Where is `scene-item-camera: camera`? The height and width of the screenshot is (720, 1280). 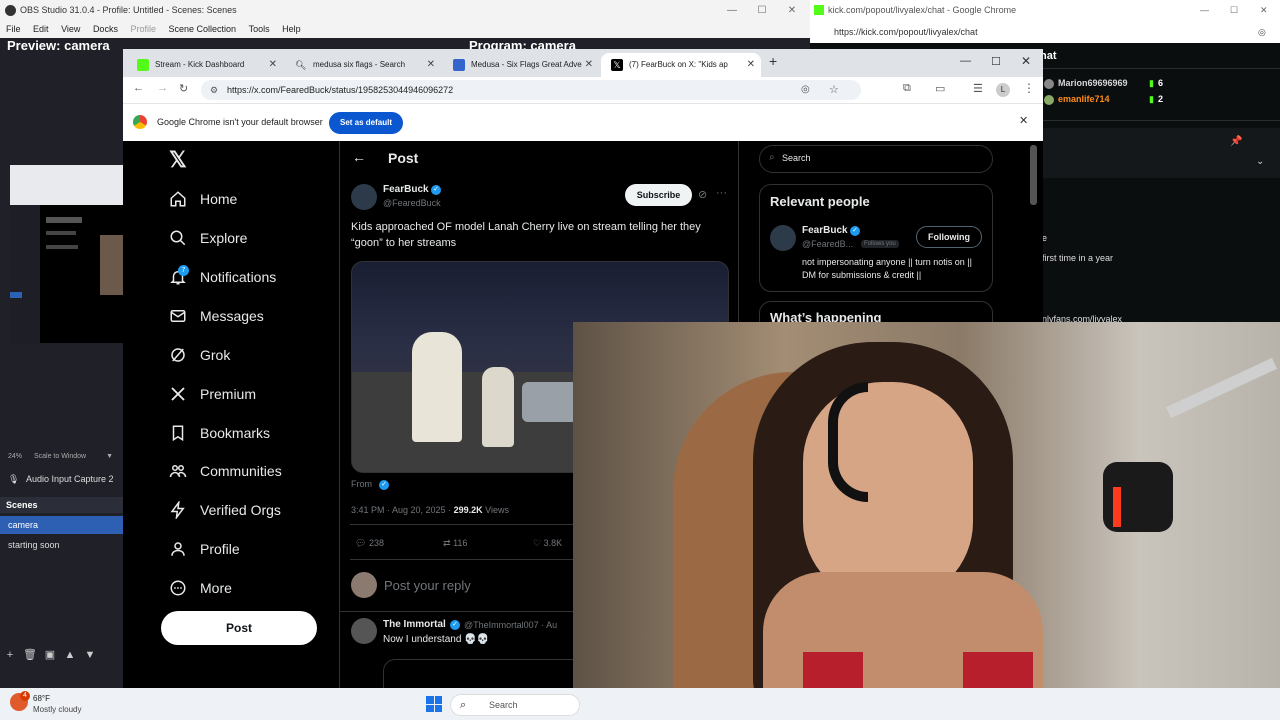
scene-item-camera: camera is located at coordinates (61, 525).